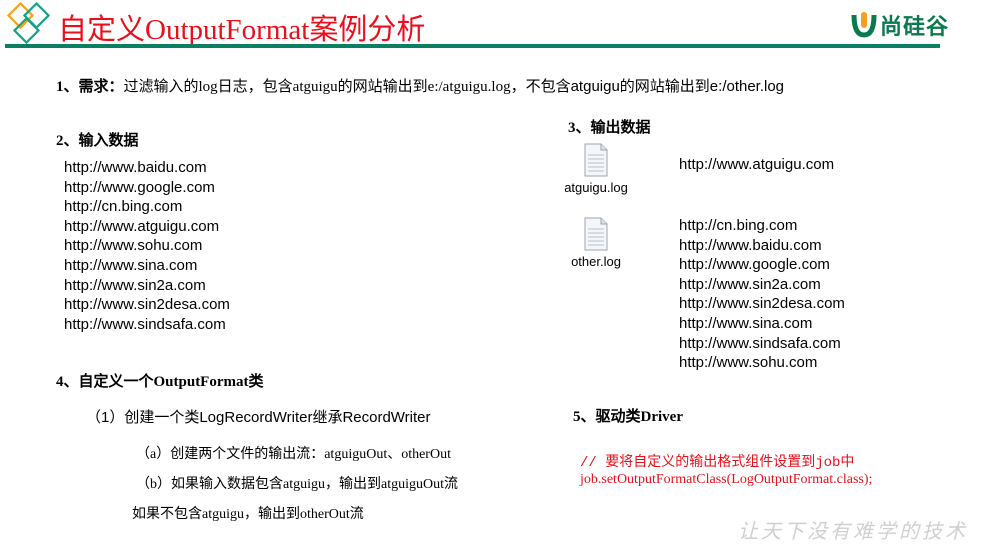 The height and width of the screenshot is (544, 997). I want to click on input-url: http://www.sina.com, so click(131, 265).